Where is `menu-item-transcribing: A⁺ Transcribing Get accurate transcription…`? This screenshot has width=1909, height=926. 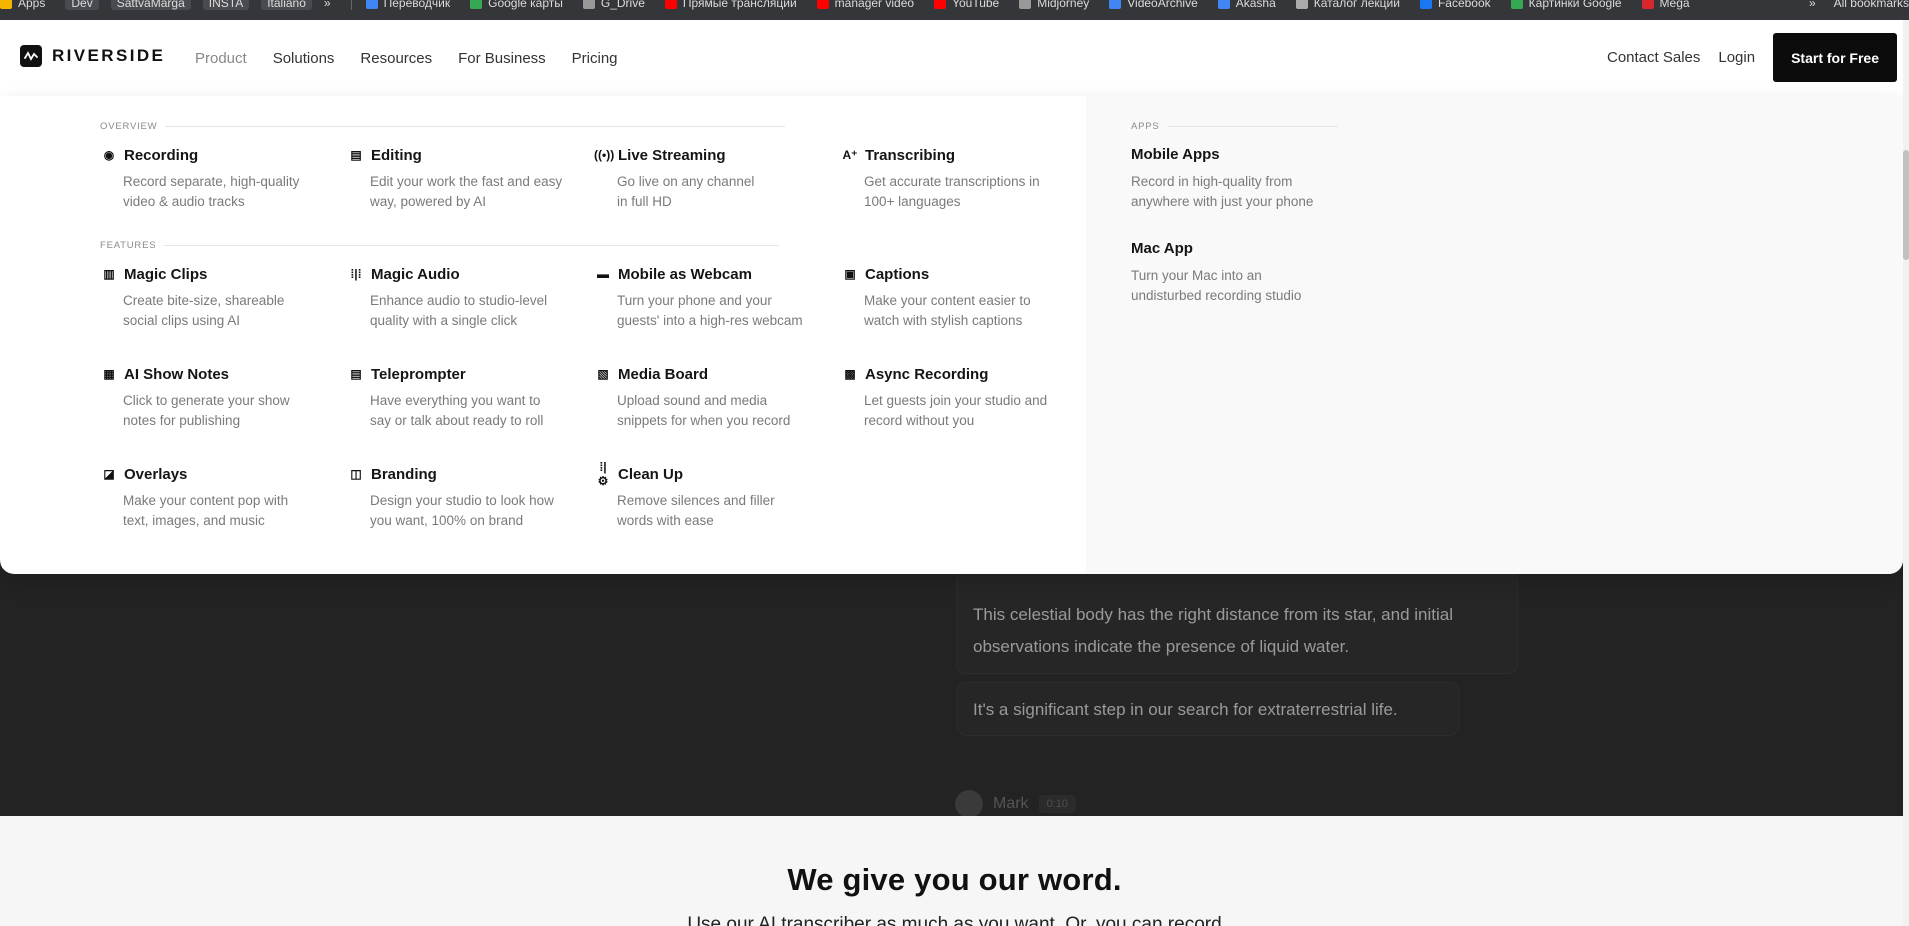
menu-item-transcribing: A⁺ Transcribing Get accurate transcription… is located at coordinates (964, 179).